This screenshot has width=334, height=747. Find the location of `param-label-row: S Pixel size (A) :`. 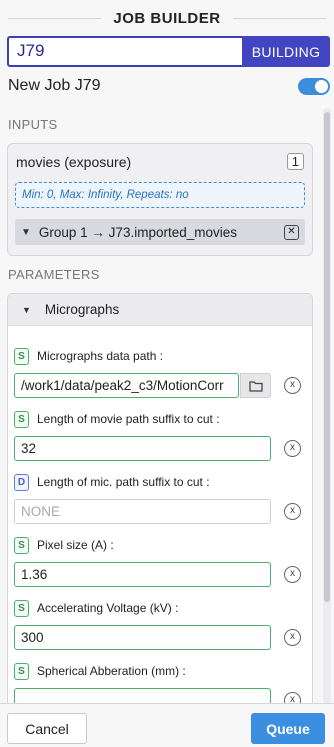

param-label-row: S Pixel size (A) : is located at coordinates (160, 545).